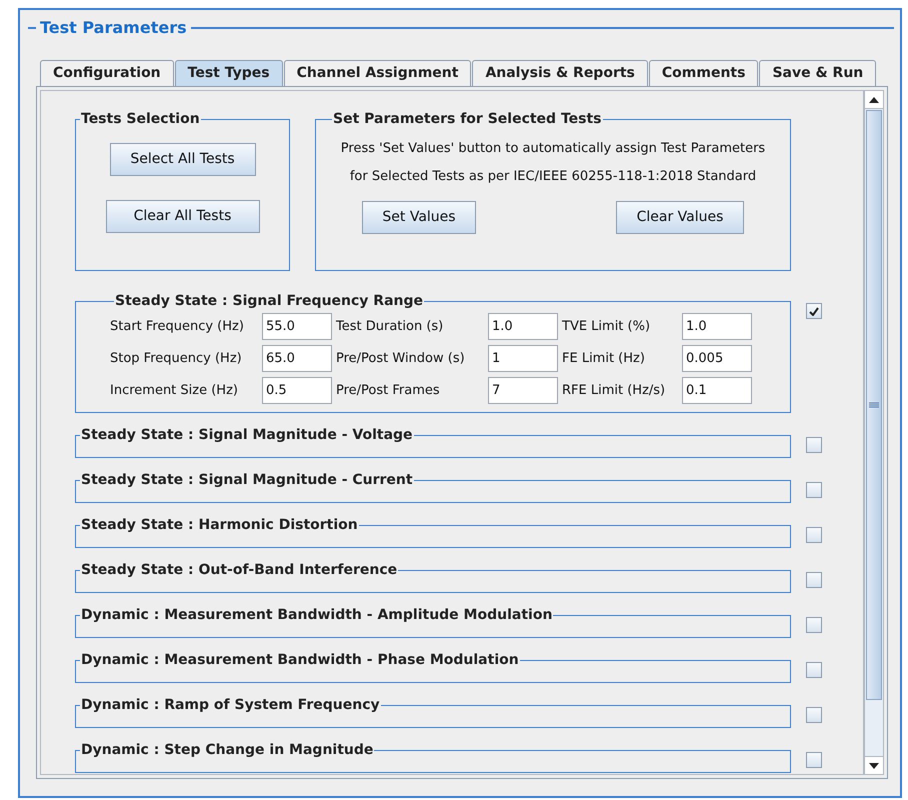  What do you see at coordinates (230, 705) in the screenshot?
I see `group-title: Dynamic : Ramp of System Frequency` at bounding box center [230, 705].